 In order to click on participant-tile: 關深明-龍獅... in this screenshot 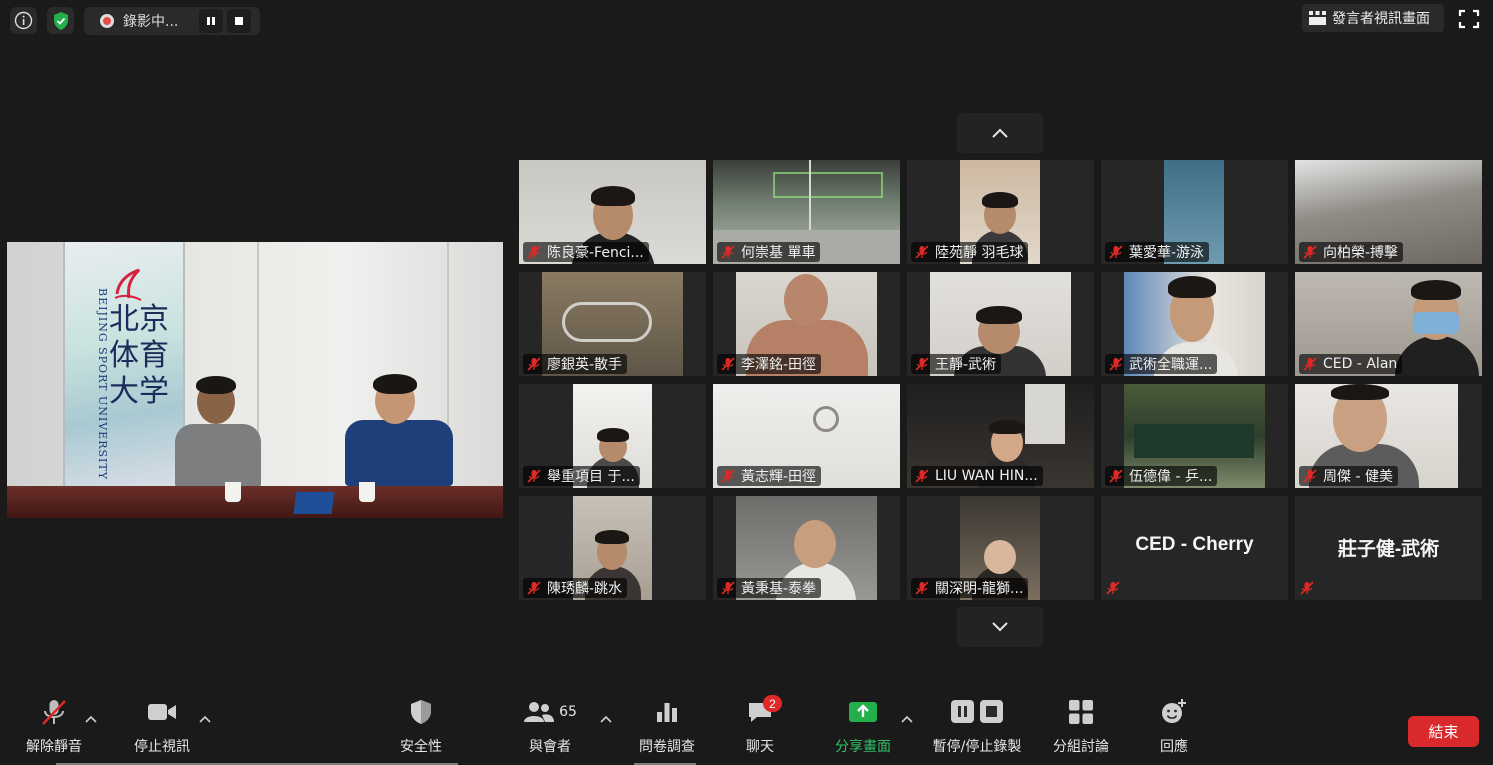, I will do `click(1000, 548)`.